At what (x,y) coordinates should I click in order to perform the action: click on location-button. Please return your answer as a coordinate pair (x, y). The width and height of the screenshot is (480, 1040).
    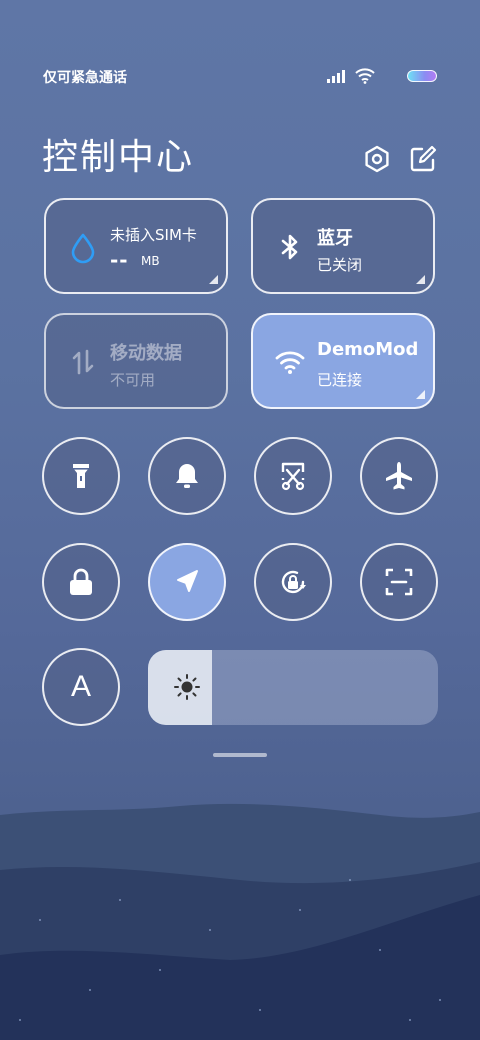
    Looking at the image, I should click on (187, 582).